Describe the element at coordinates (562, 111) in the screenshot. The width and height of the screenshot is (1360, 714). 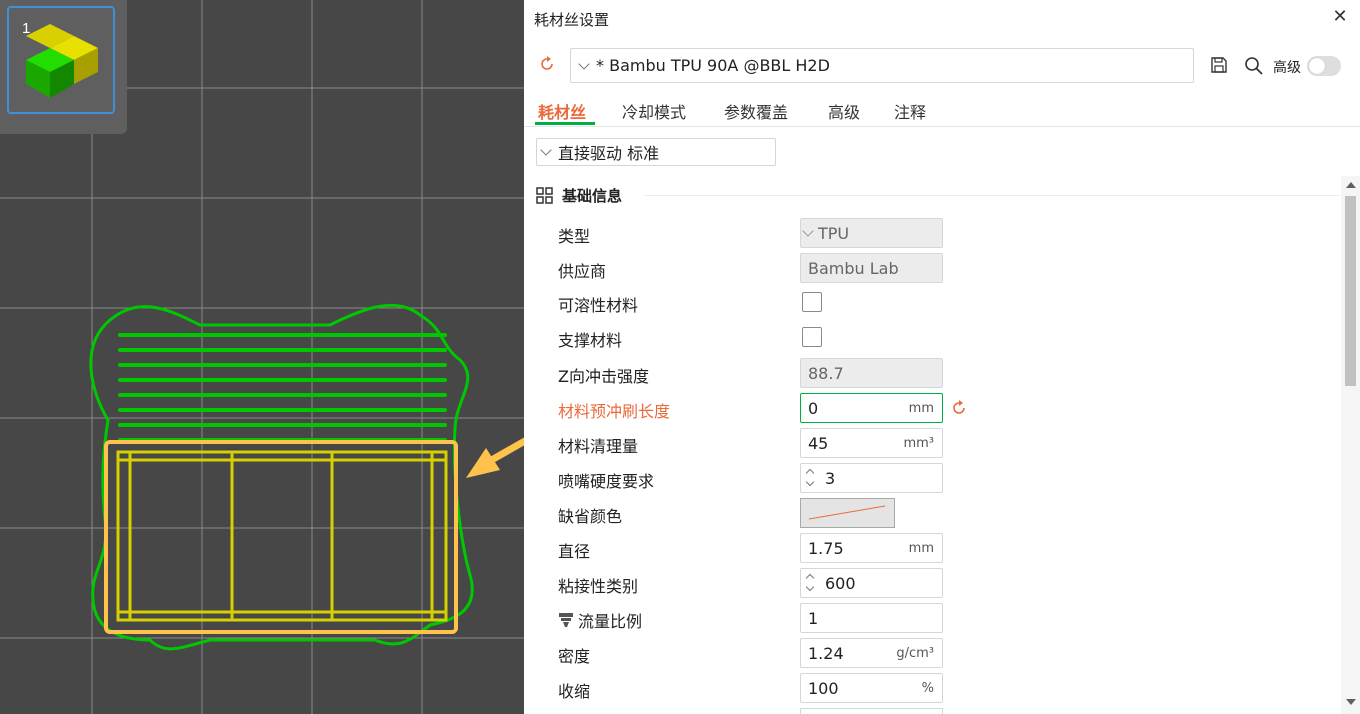
I see `tab-filament: 耗材丝` at that location.